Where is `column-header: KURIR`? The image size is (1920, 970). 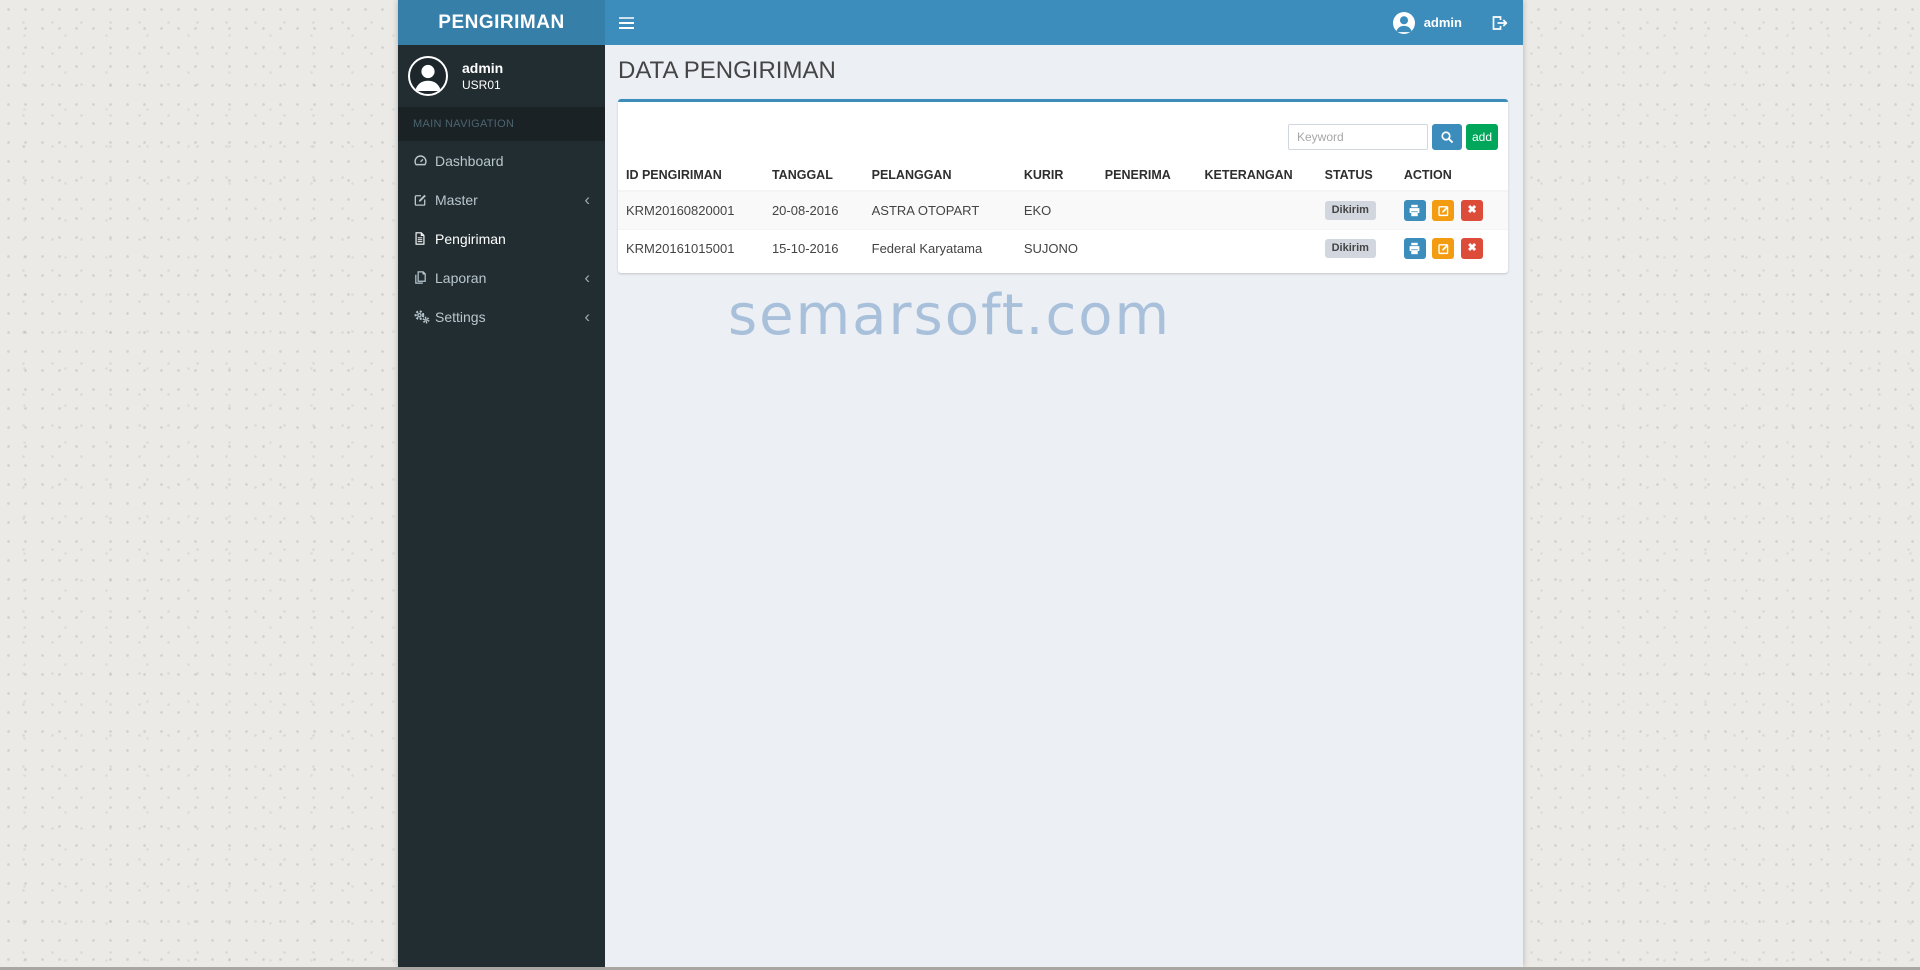 column-header: KURIR is located at coordinates (1056, 176).